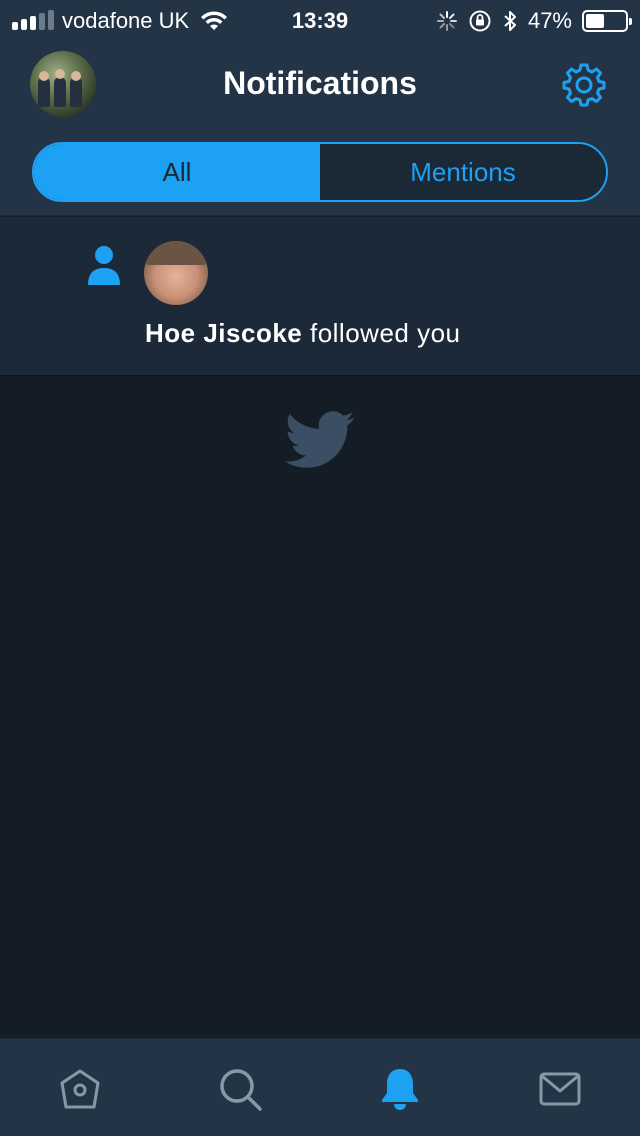 The width and height of the screenshot is (640, 1136). What do you see at coordinates (223, 333) in the screenshot?
I see `follower-name: Hoe Jiscoke` at bounding box center [223, 333].